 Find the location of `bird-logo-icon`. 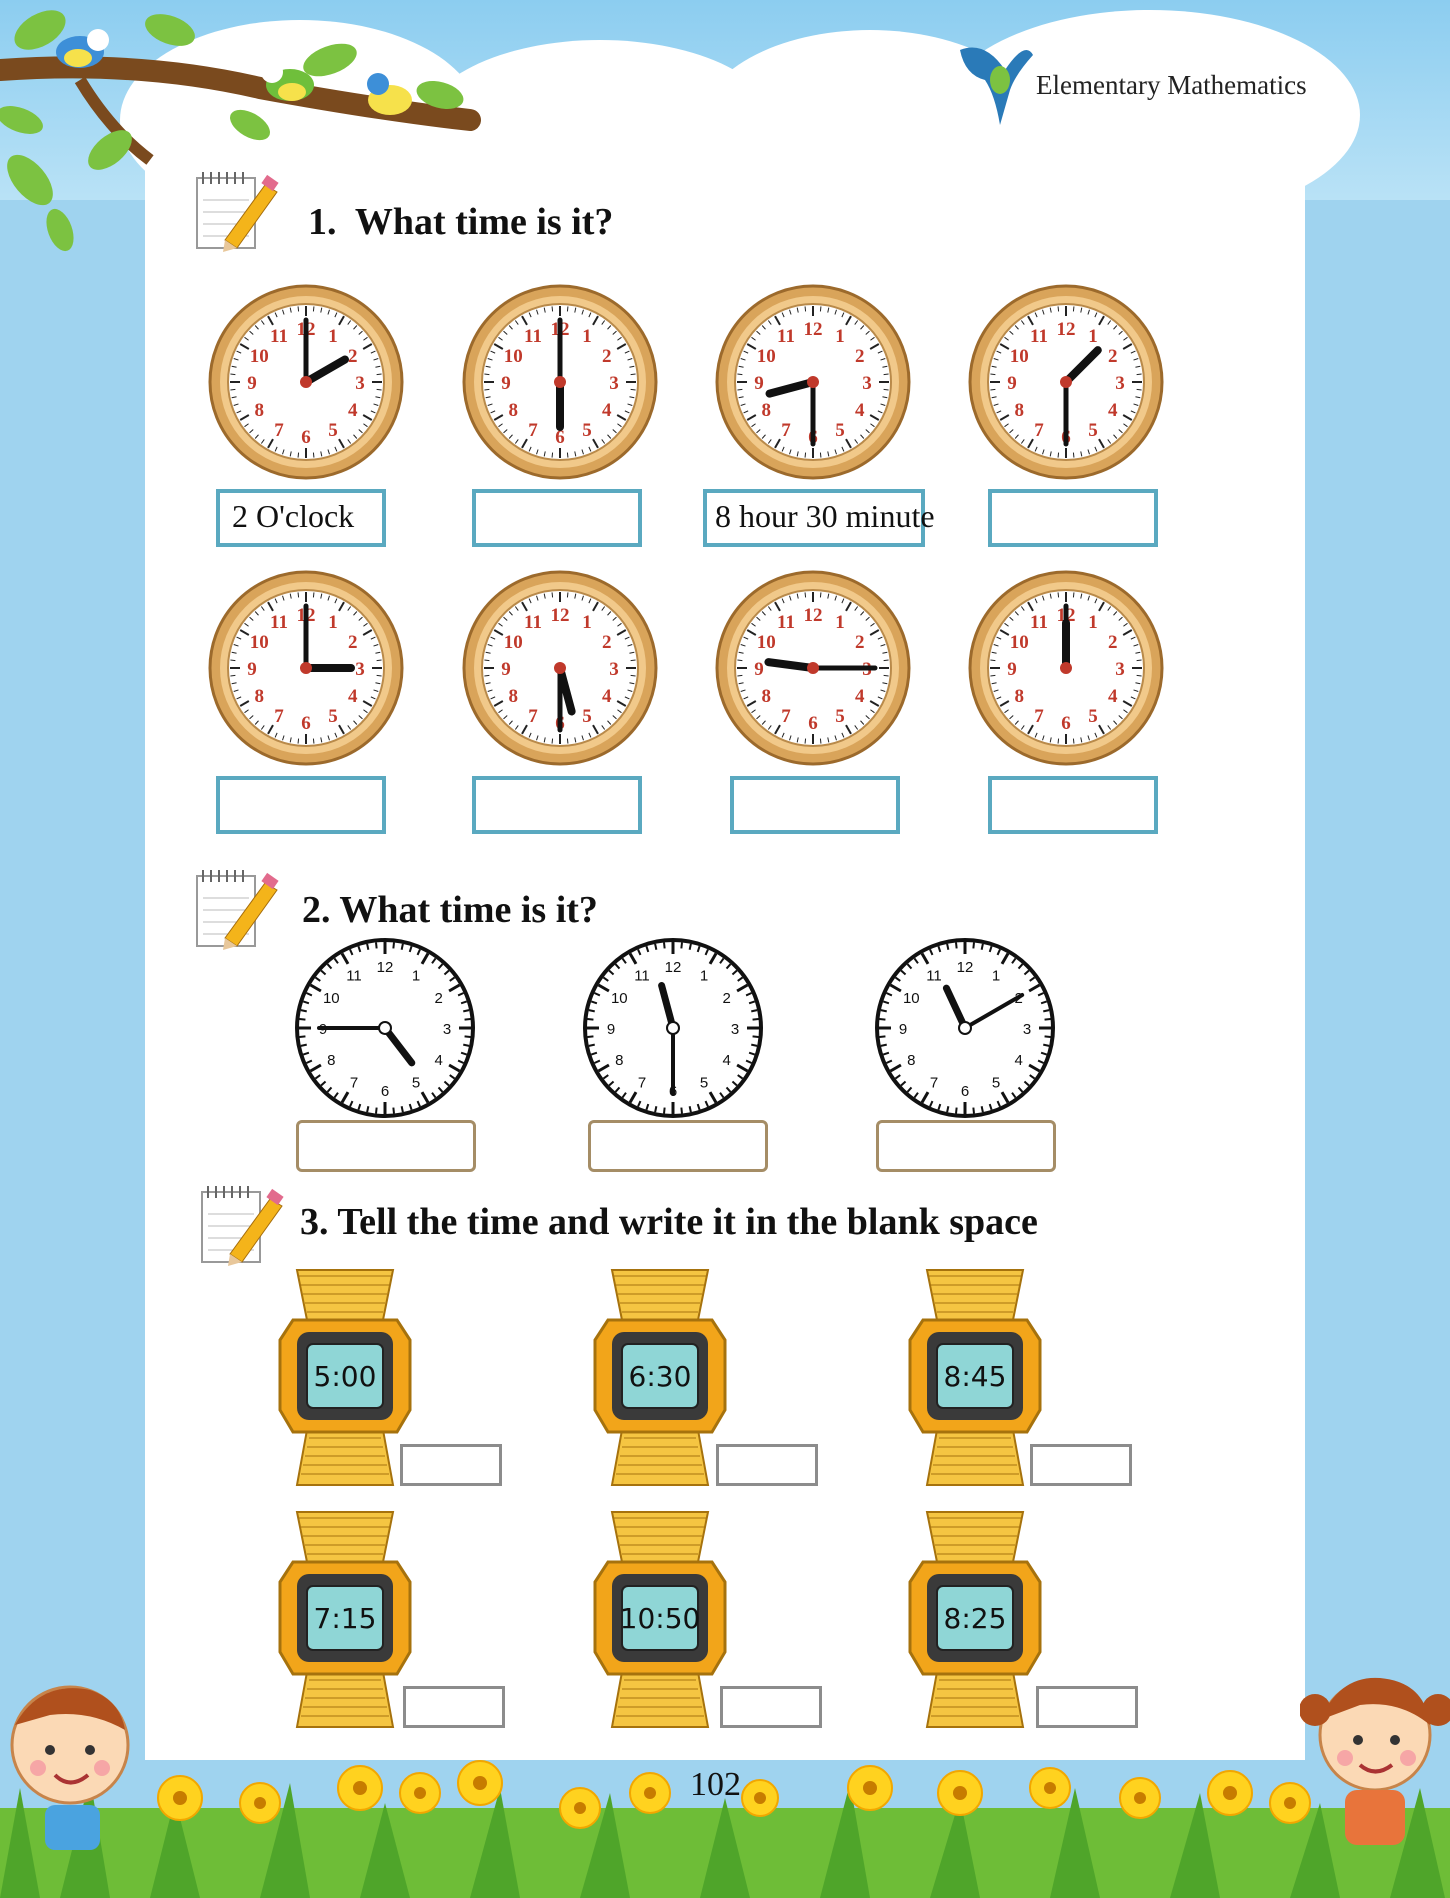

bird-logo-icon is located at coordinates (996, 86).